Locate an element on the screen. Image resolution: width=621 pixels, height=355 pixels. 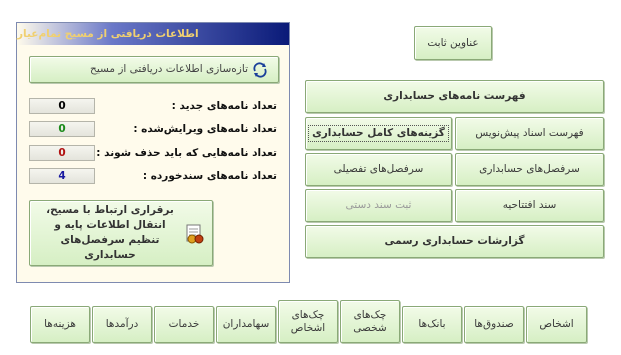
expenses-button: هزینه‌ها is located at coordinates (60, 324).